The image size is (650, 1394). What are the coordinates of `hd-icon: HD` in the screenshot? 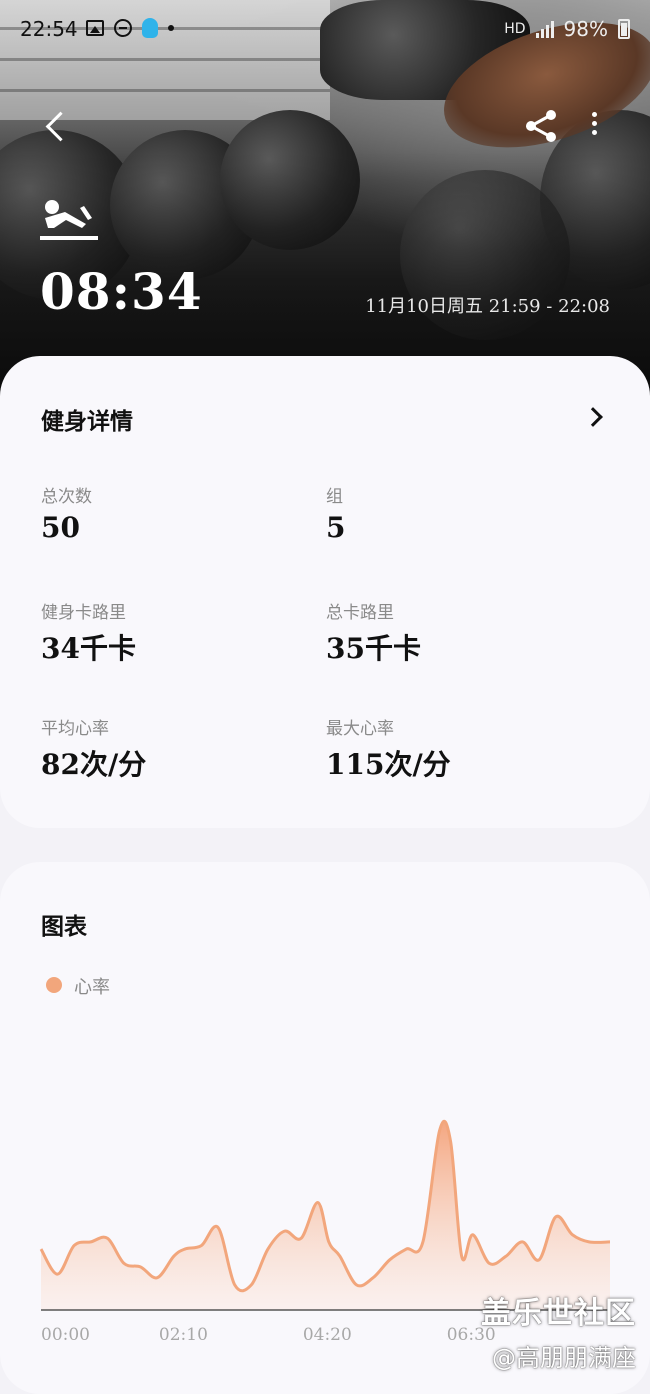 It's located at (515, 29).